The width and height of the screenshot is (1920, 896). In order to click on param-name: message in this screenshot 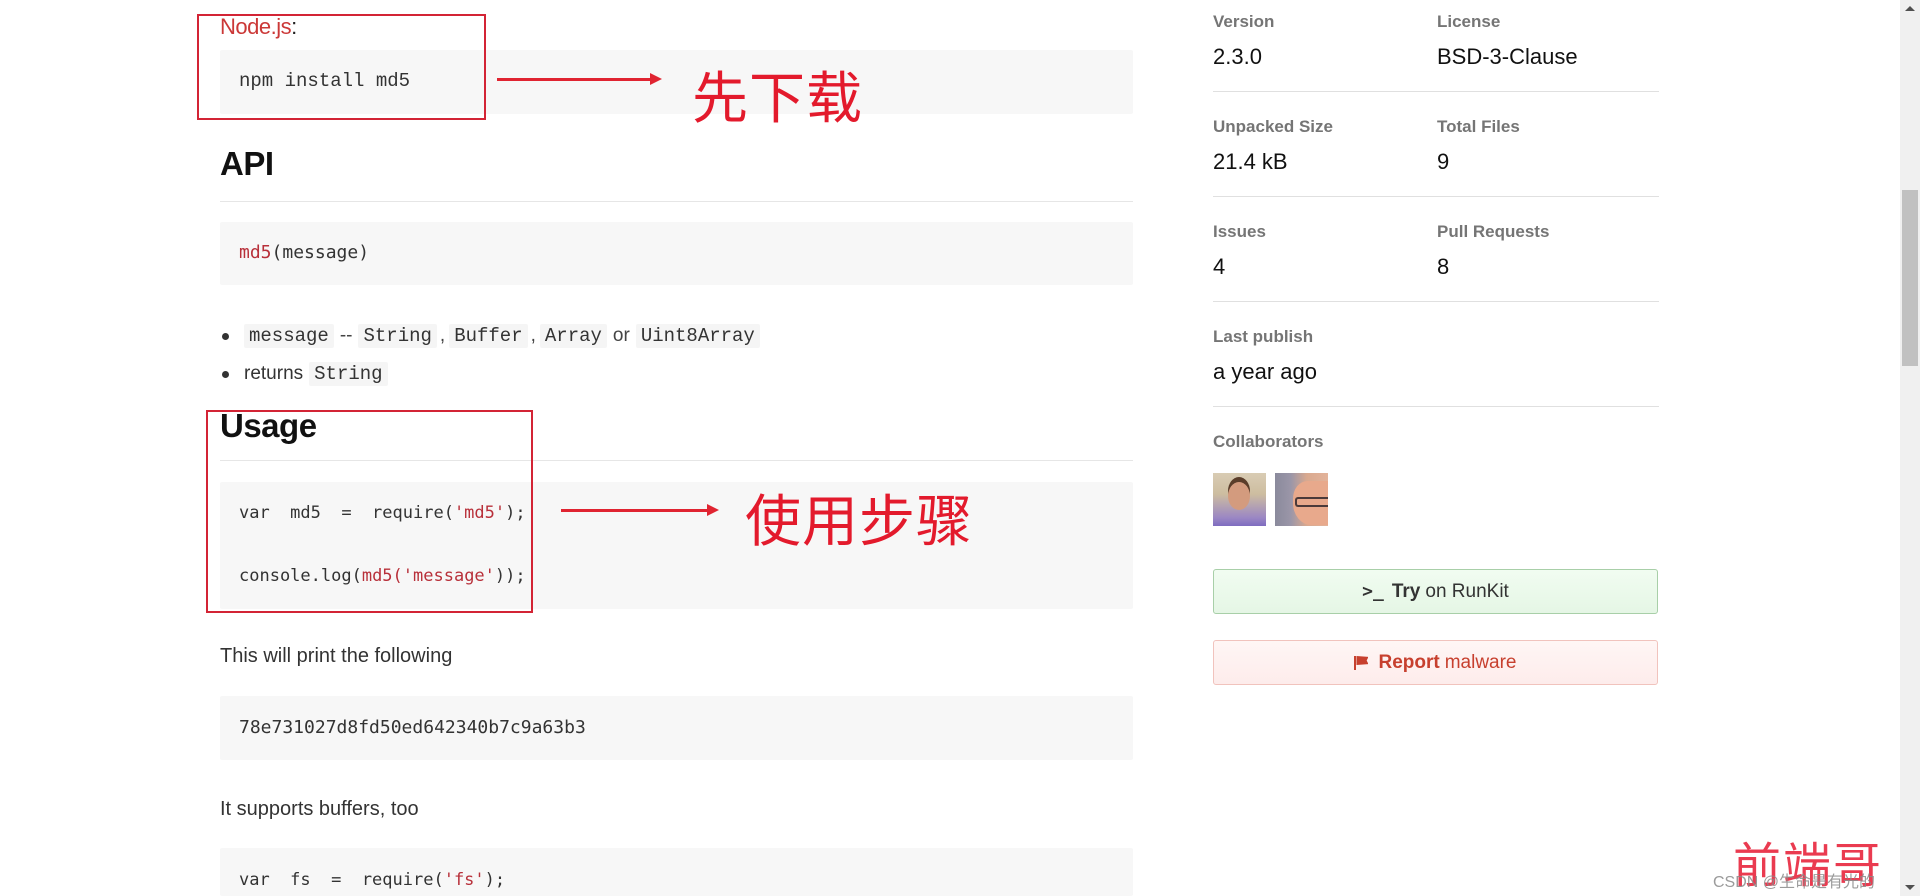, I will do `click(289, 336)`.